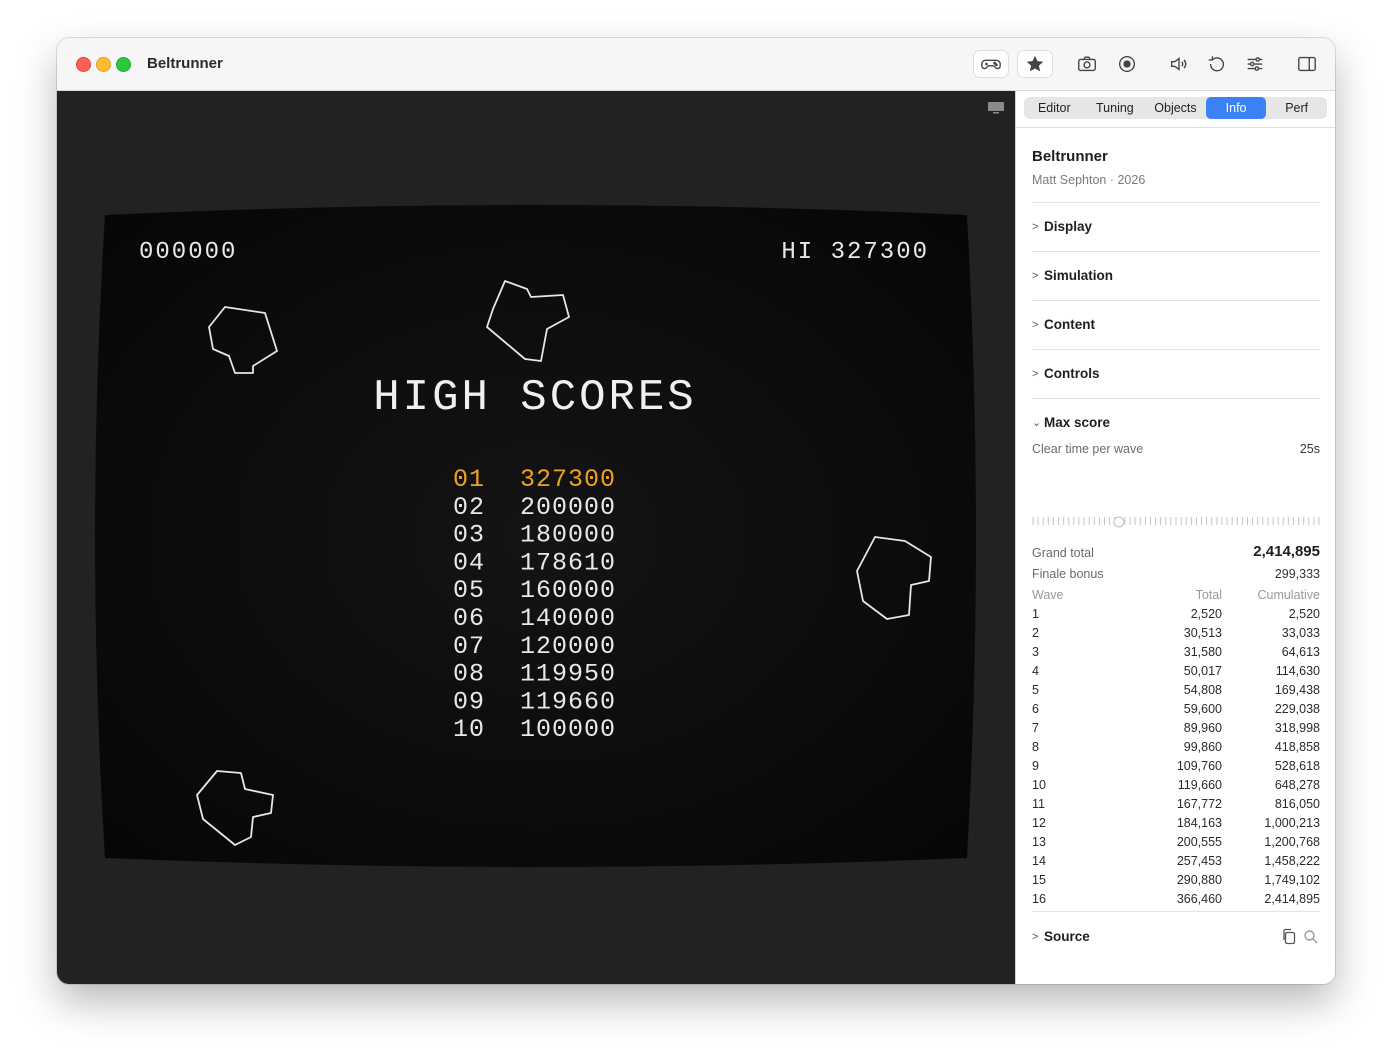  What do you see at coordinates (1288, 595) in the screenshot?
I see `column-header: Cumulative` at bounding box center [1288, 595].